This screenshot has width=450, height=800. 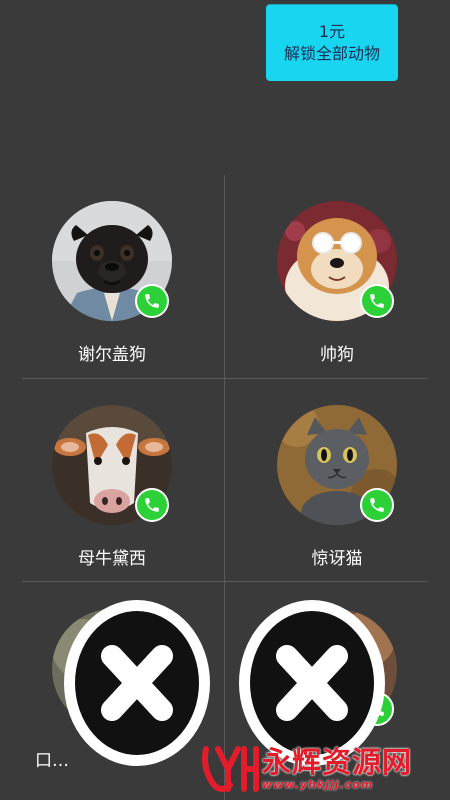 What do you see at coordinates (332, 42) in the screenshot?
I see `unlock-all-button: 1元 解锁全部动物` at bounding box center [332, 42].